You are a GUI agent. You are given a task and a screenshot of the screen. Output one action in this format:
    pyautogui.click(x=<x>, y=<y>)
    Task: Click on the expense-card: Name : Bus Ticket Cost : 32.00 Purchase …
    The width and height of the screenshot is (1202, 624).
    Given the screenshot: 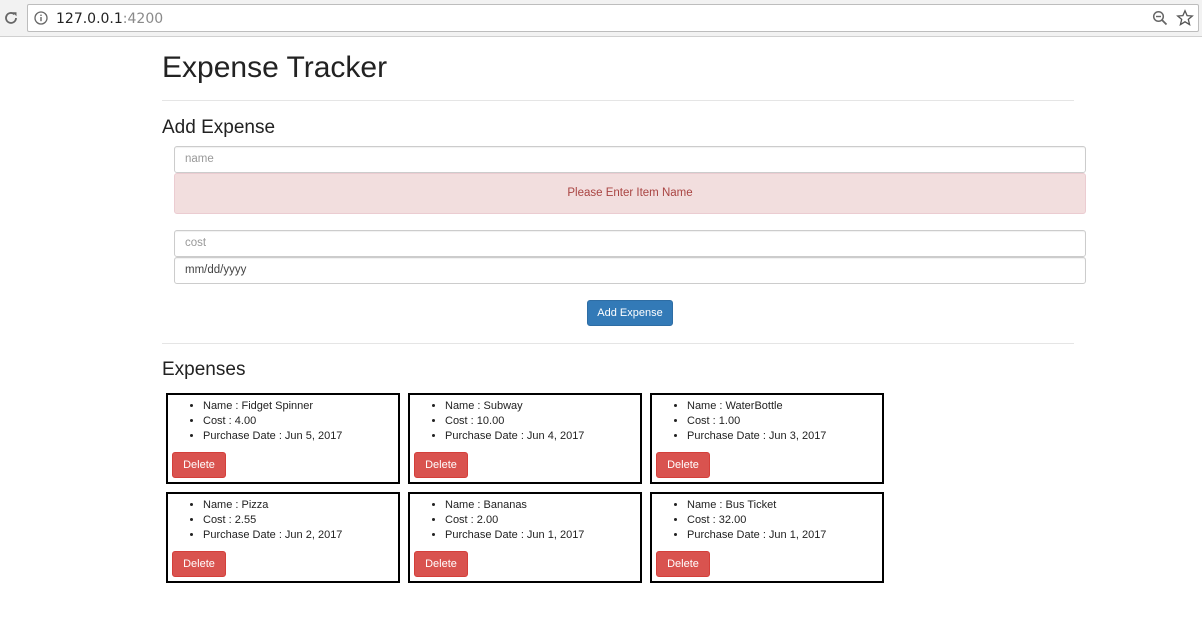 What is the action you would take?
    pyautogui.click(x=767, y=537)
    